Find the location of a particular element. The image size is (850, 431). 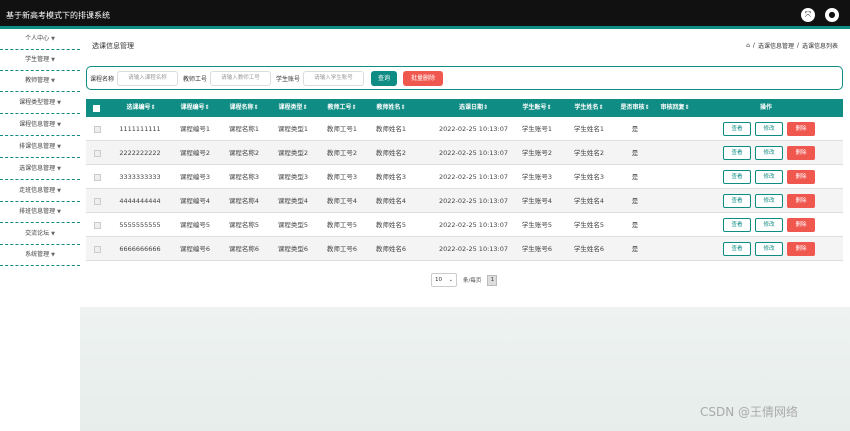

cell-course-name: 课程名称1 is located at coordinates (244, 129).